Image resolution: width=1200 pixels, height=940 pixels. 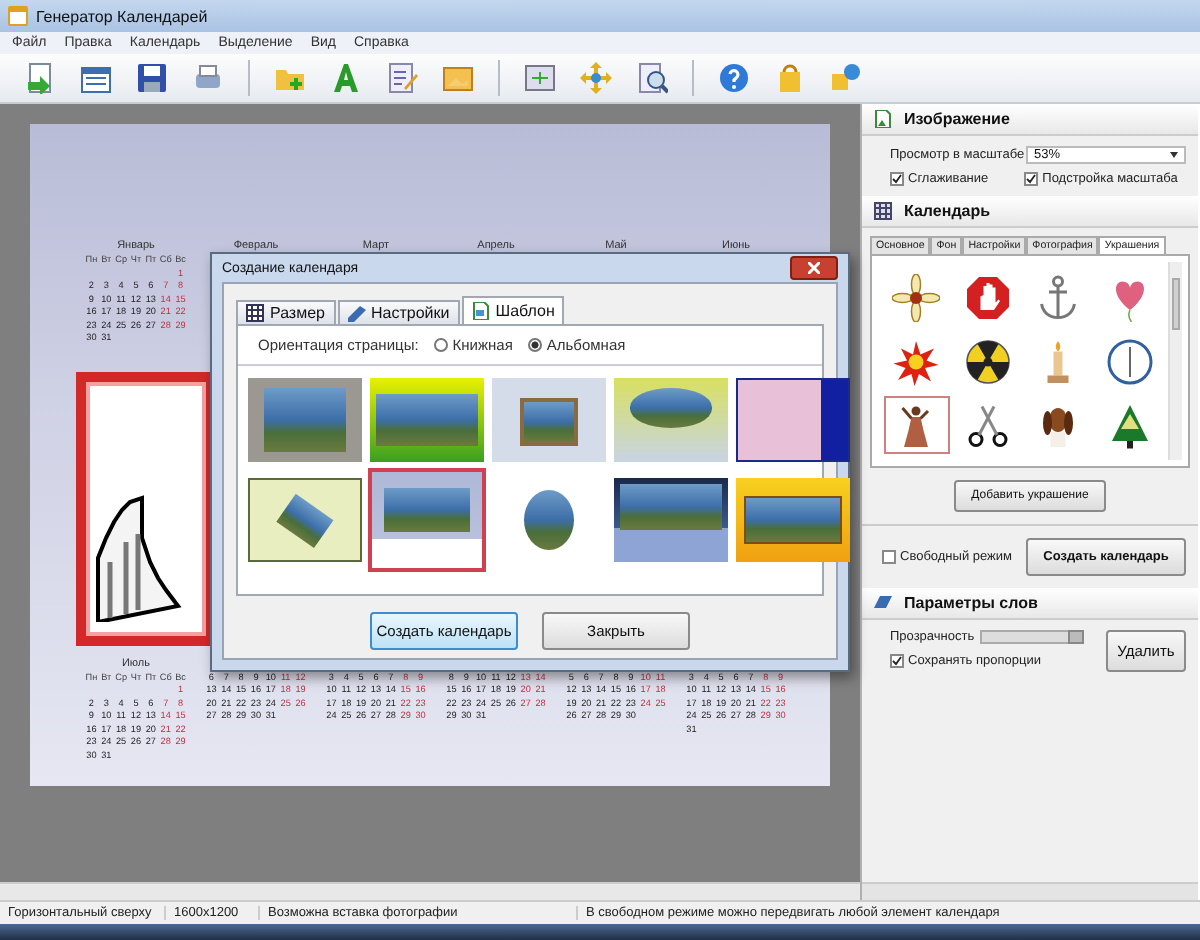 I want to click on decoration-item, so click(x=916, y=425).